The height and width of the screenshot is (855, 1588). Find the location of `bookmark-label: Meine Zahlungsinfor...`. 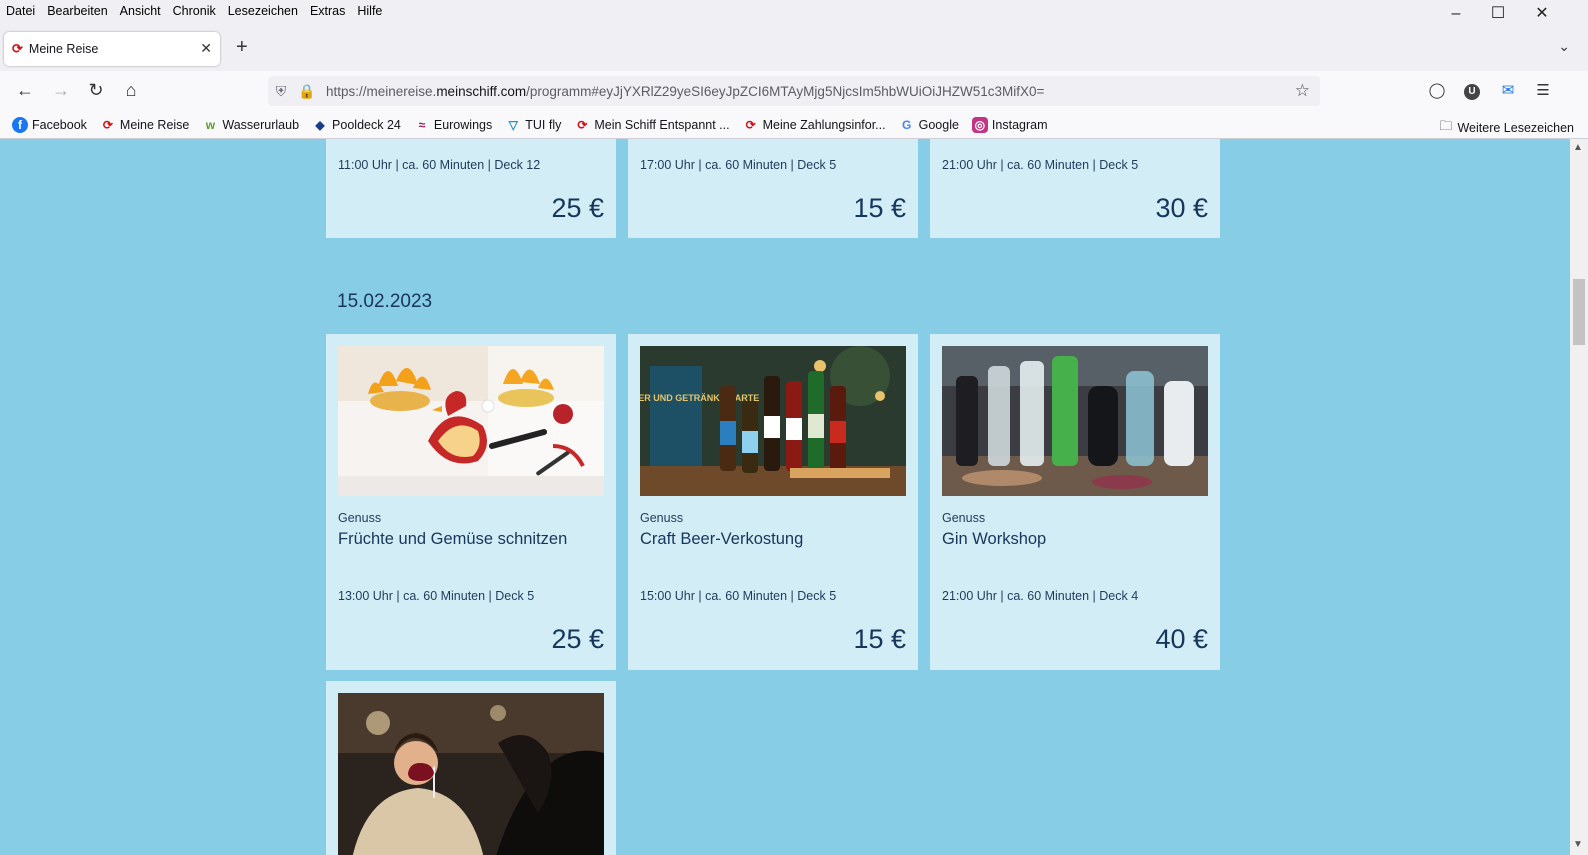

bookmark-label: Meine Zahlungsinfor... is located at coordinates (824, 124).